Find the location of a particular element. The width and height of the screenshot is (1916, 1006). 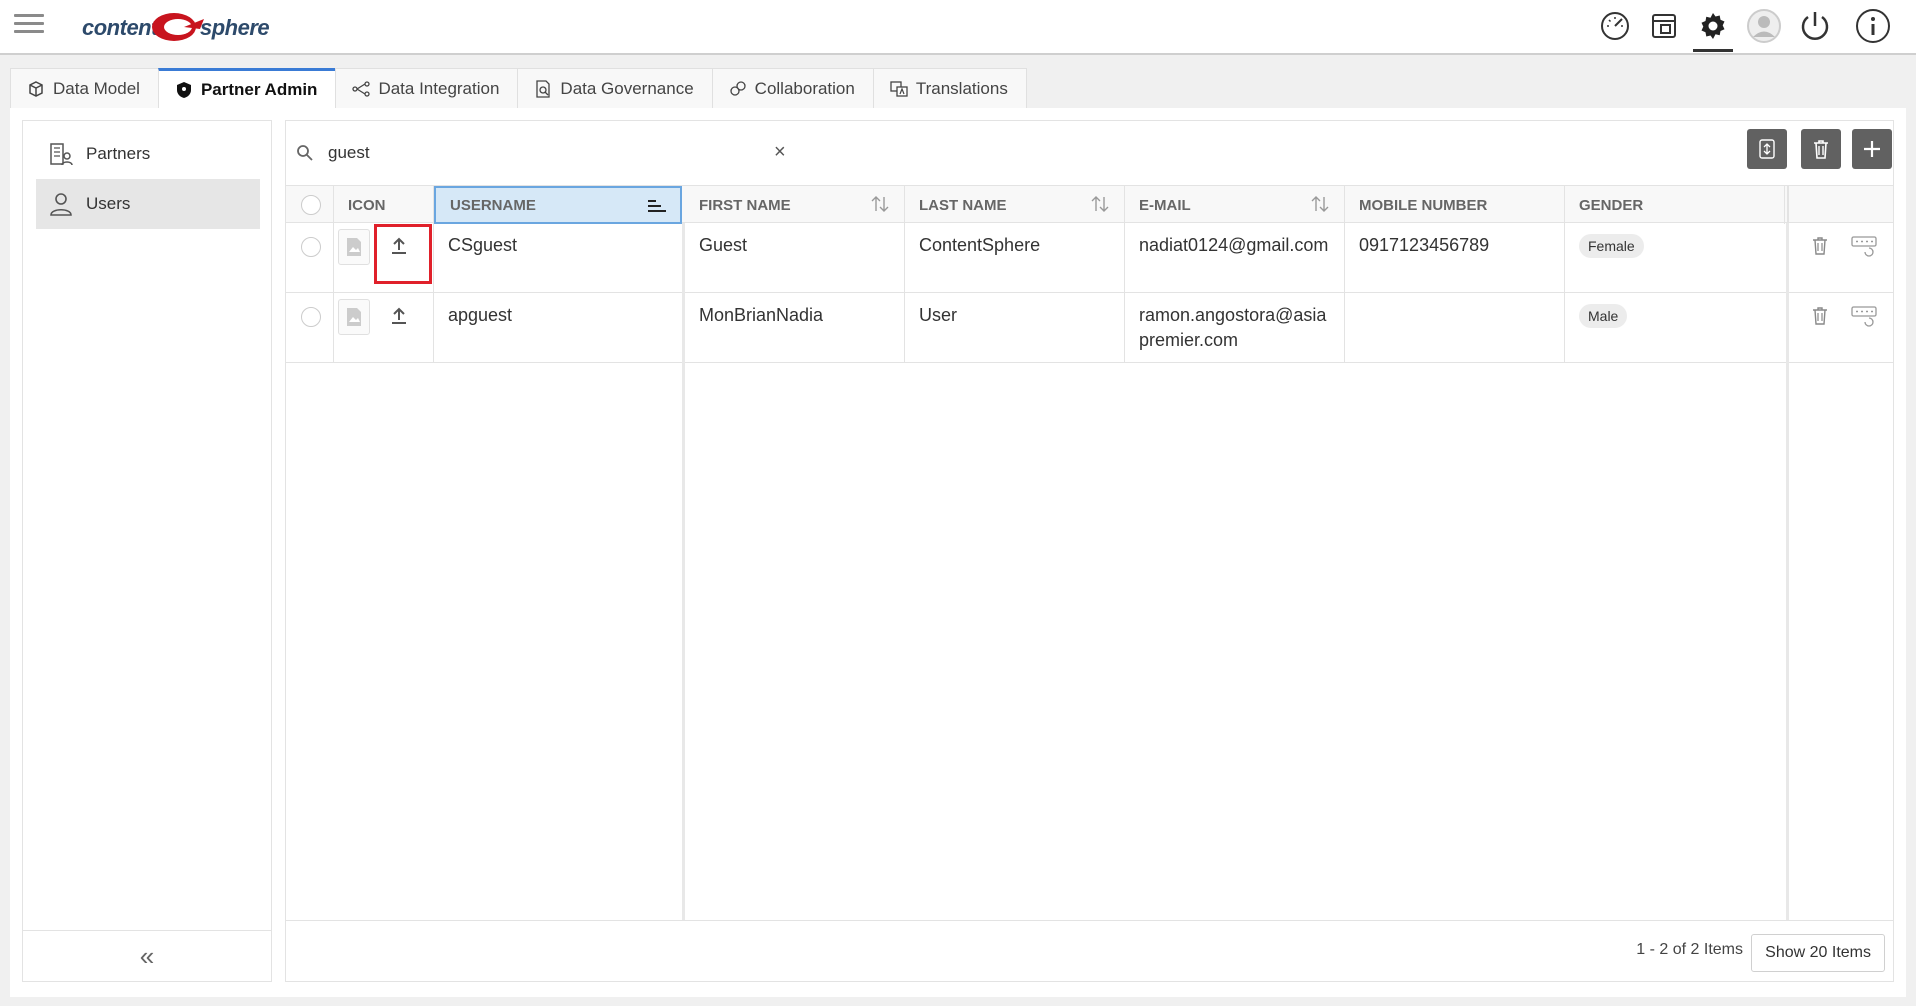

tab-label: Data Governance is located at coordinates (627, 88).